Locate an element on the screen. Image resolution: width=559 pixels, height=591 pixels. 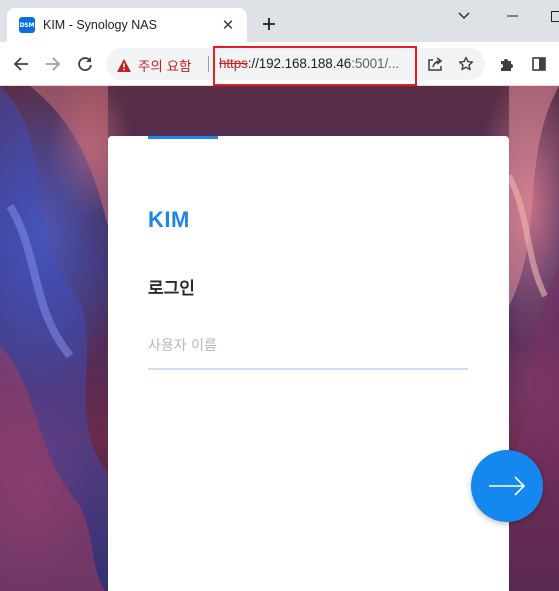
bookmark-button is located at coordinates (466, 64).